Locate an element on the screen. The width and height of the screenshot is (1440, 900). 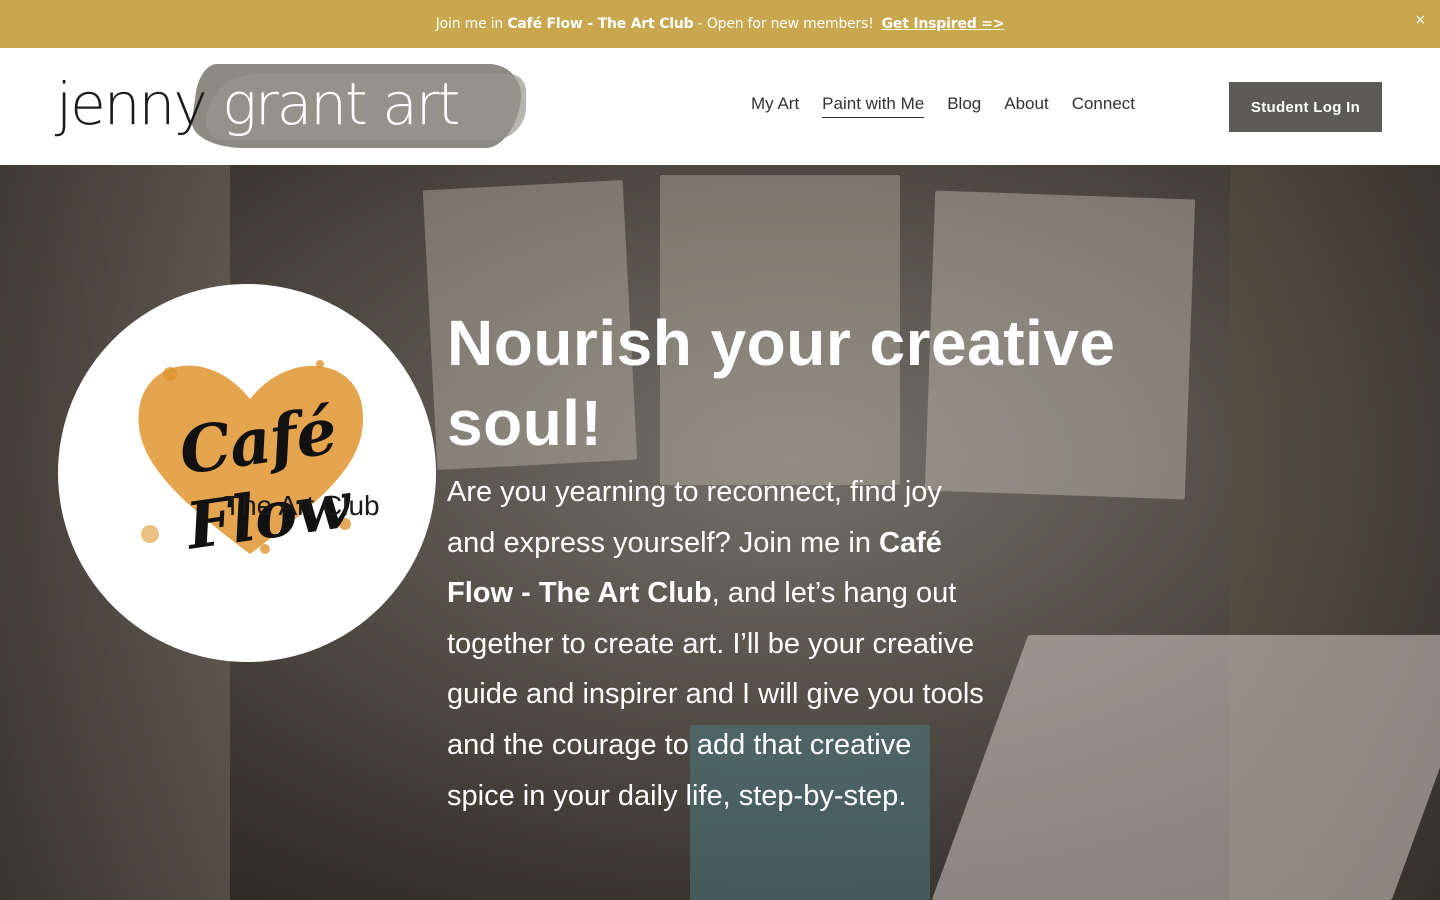
student-login-button: Student Log In is located at coordinates (1305, 107).